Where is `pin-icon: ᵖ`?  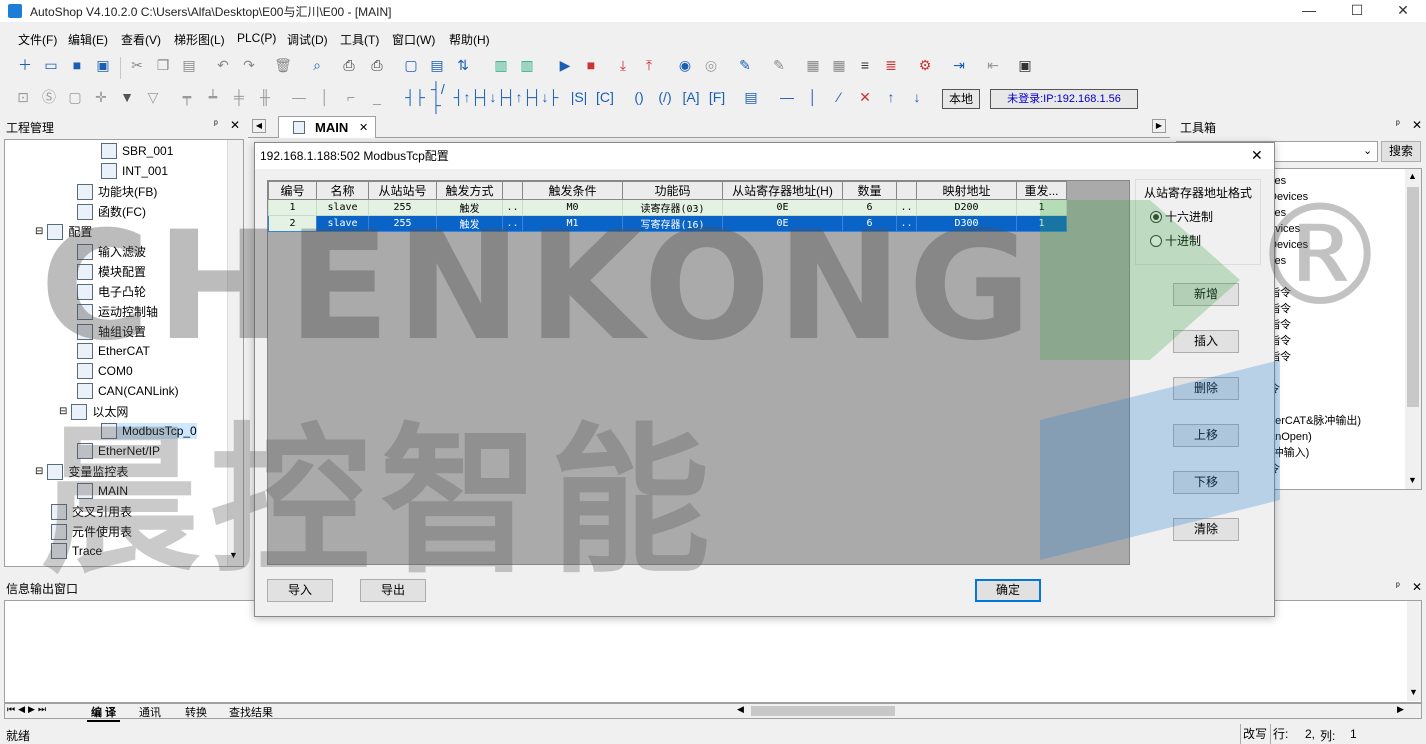 pin-icon: ᵖ is located at coordinates (1398, 124).